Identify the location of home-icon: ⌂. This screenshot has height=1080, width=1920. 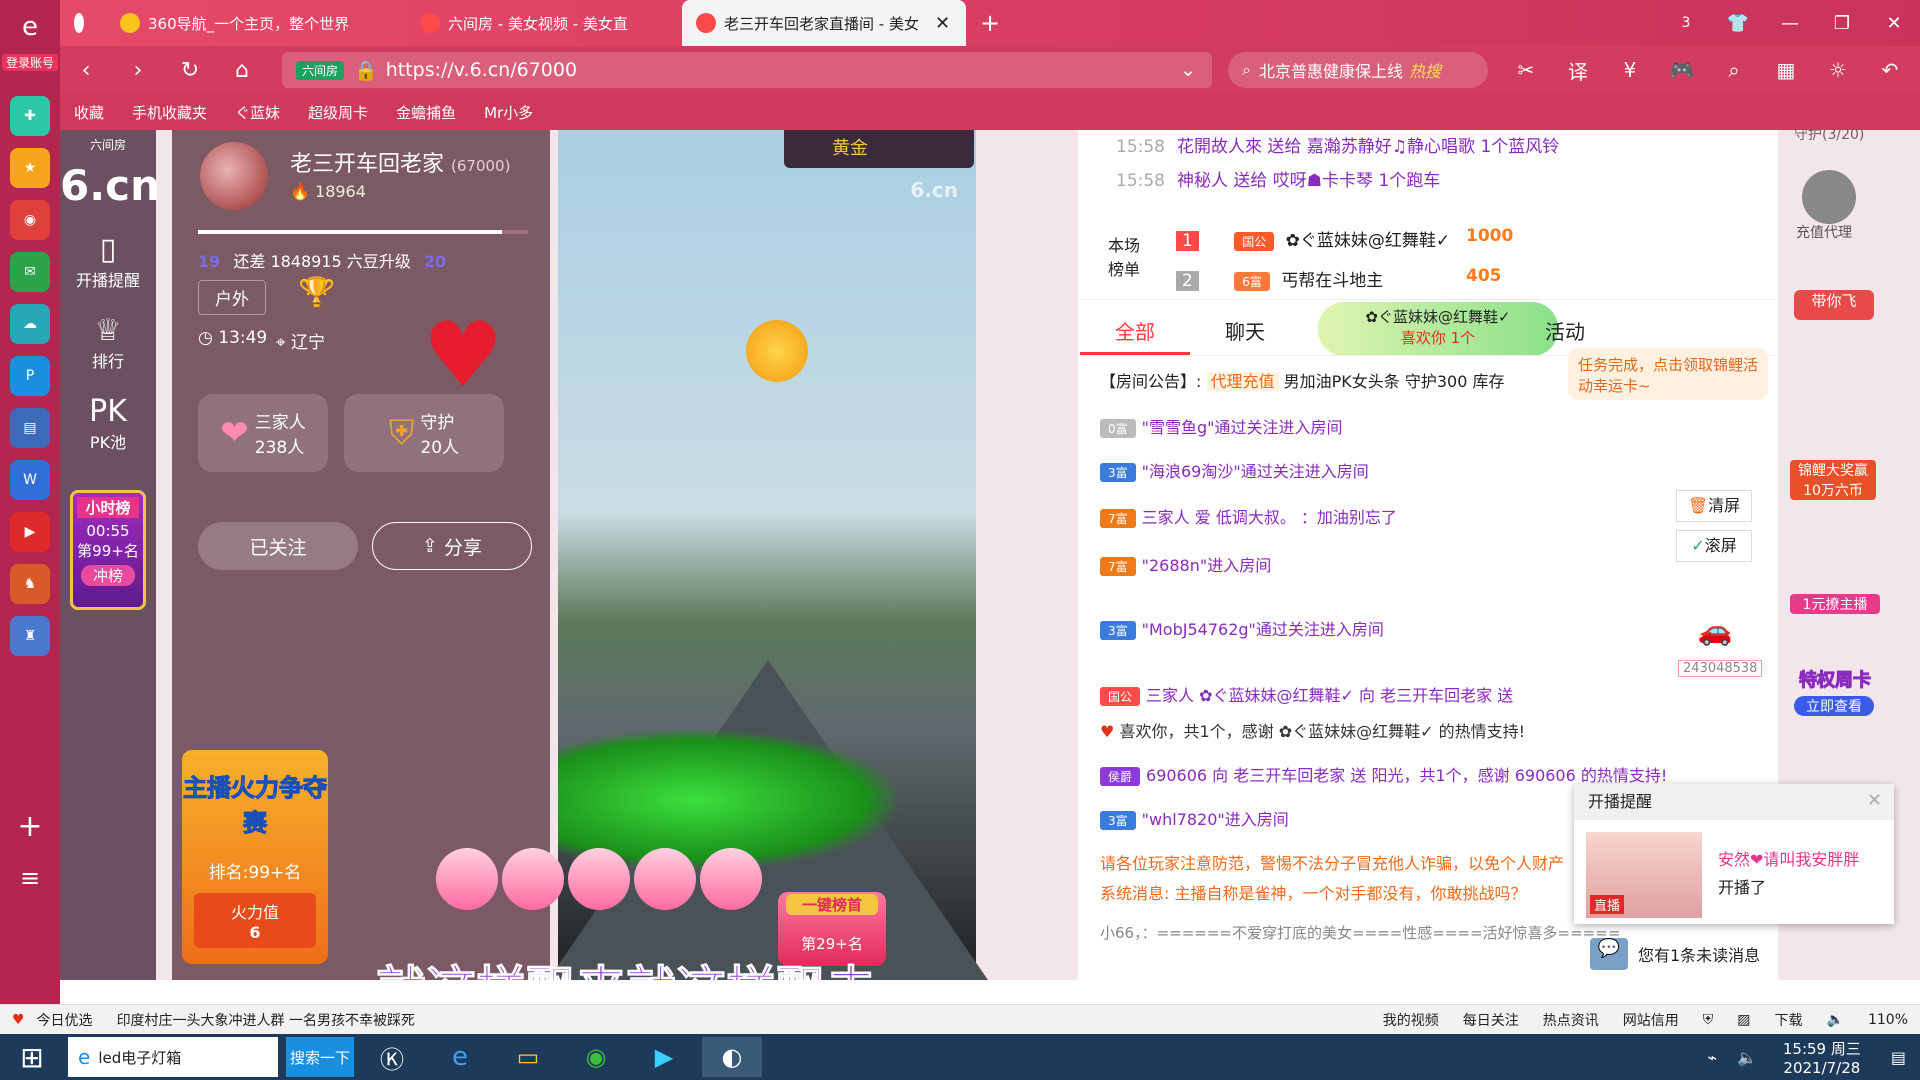
(242, 70).